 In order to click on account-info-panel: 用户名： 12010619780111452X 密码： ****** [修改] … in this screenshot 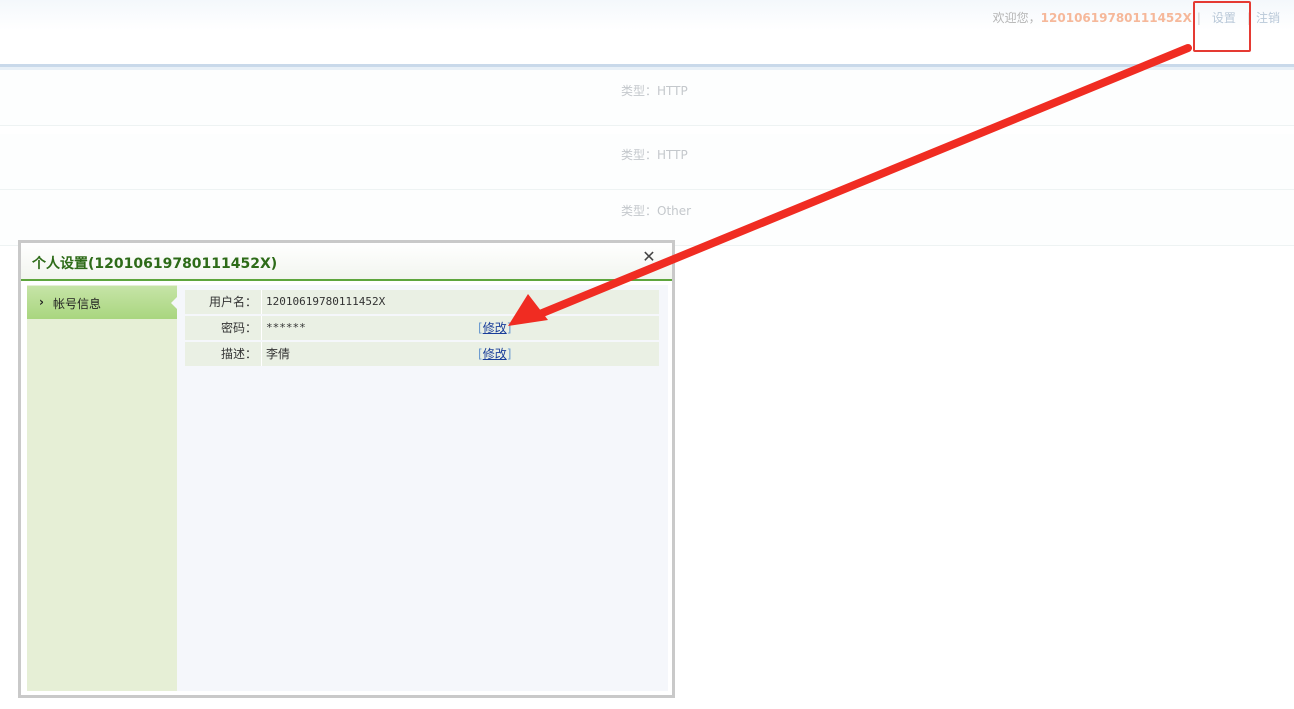, I will do `click(422, 329)`.